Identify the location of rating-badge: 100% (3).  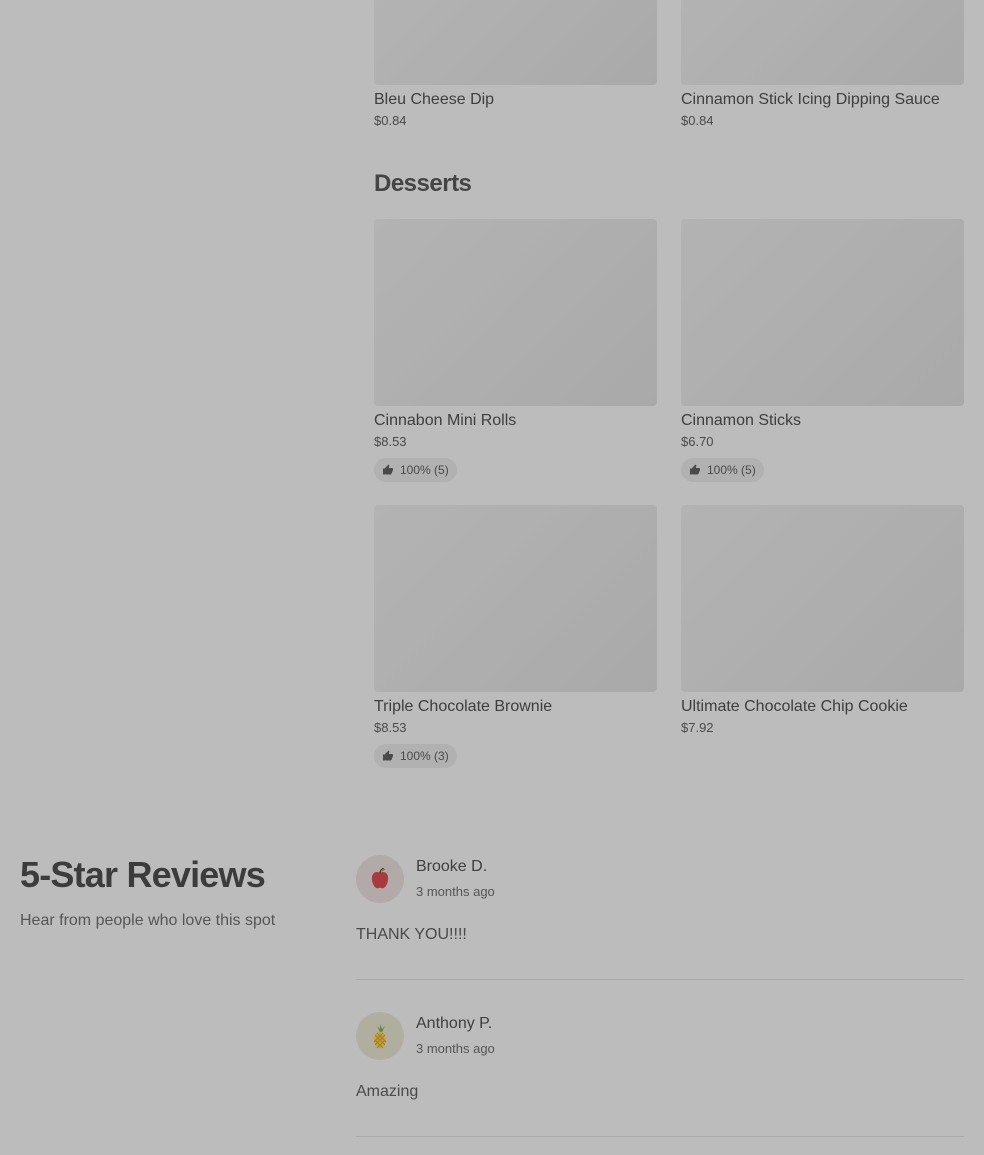
(415, 756).